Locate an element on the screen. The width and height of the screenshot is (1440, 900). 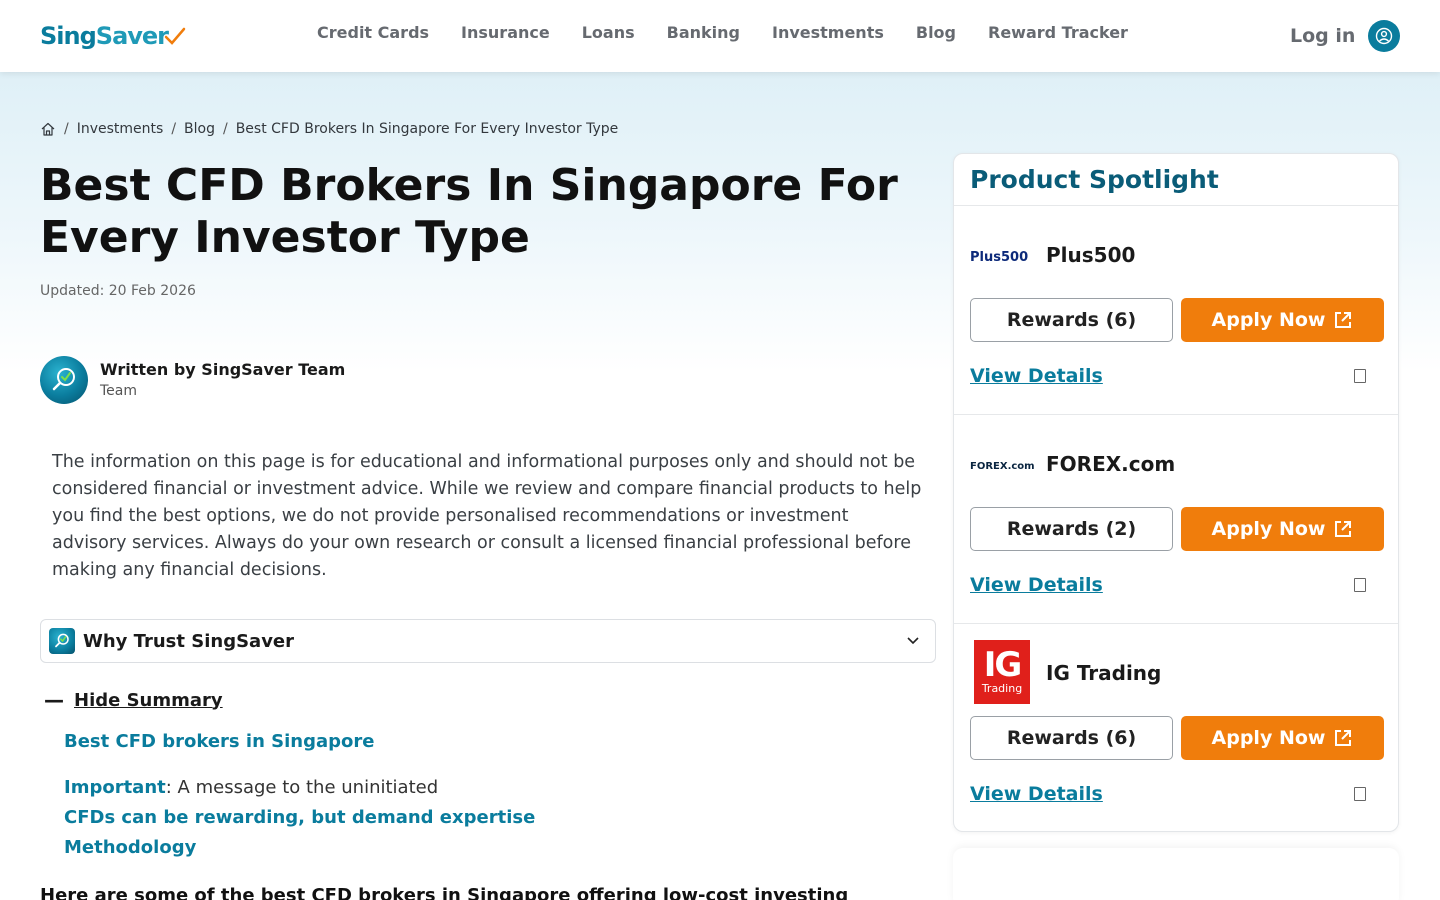
trust-badge-icon is located at coordinates (62, 641).